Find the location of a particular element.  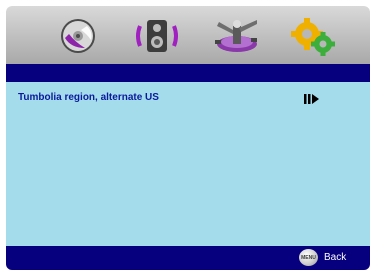

speaker-icon is located at coordinates (157, 36).